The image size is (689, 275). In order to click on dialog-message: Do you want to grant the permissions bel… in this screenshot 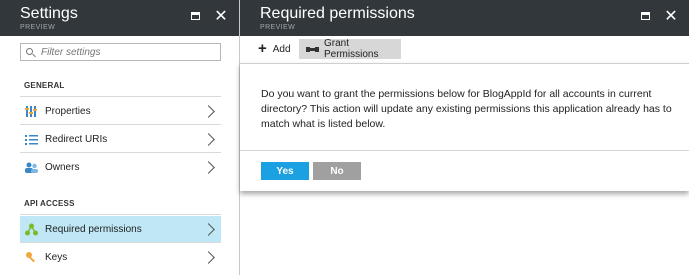, I will do `click(466, 109)`.